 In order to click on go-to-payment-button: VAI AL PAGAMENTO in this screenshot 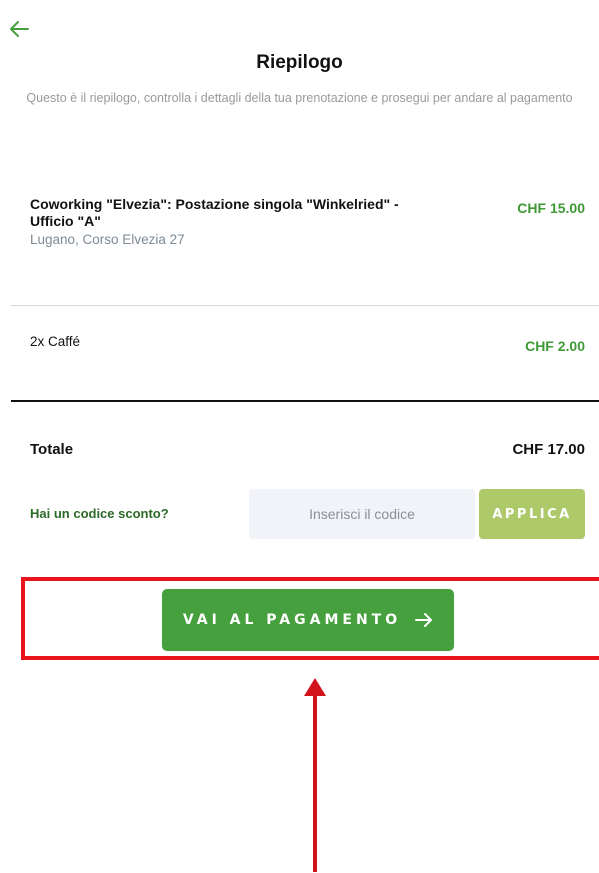, I will do `click(308, 620)`.